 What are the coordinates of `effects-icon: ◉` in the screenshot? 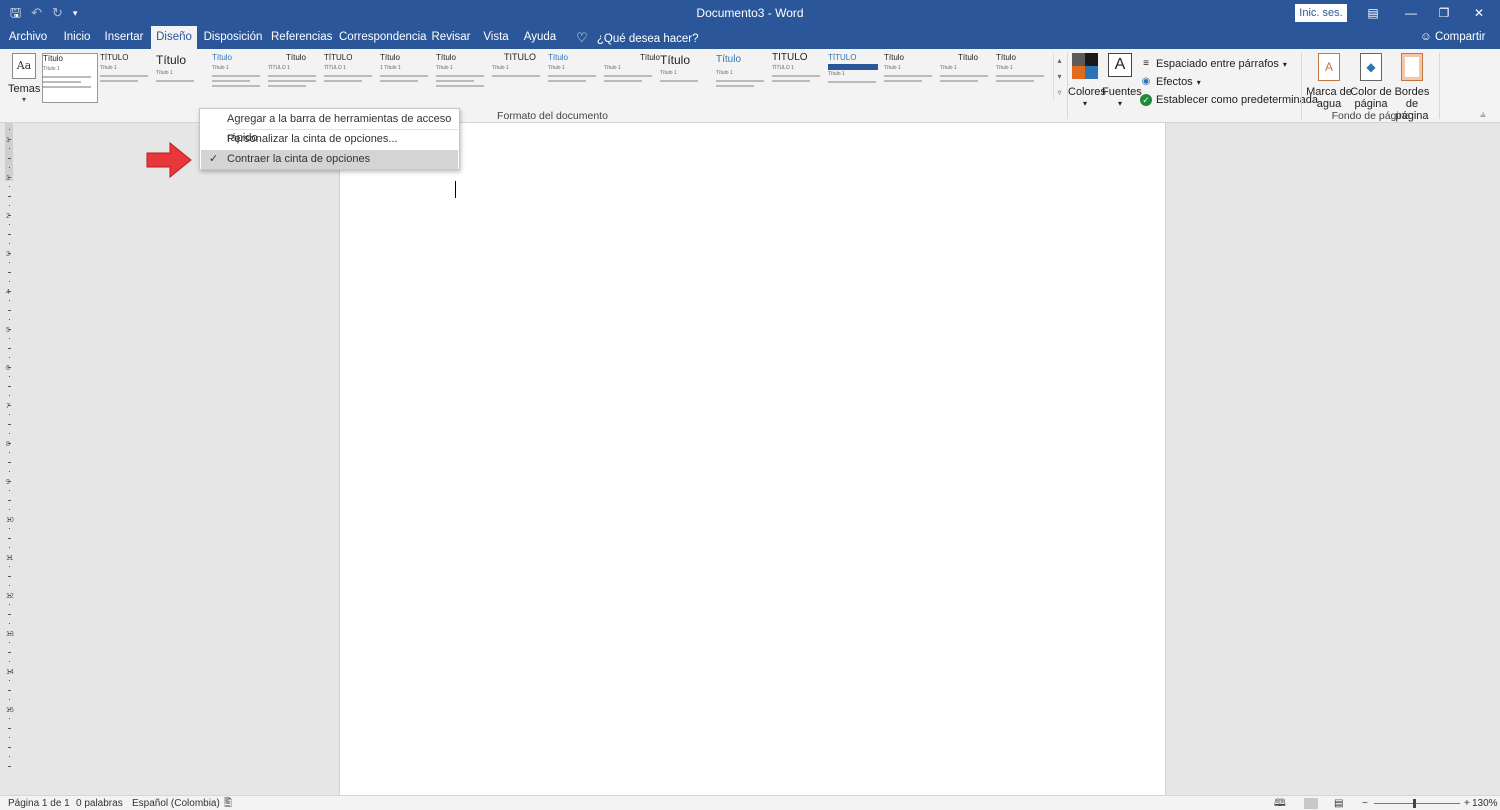 It's located at (1146, 81).